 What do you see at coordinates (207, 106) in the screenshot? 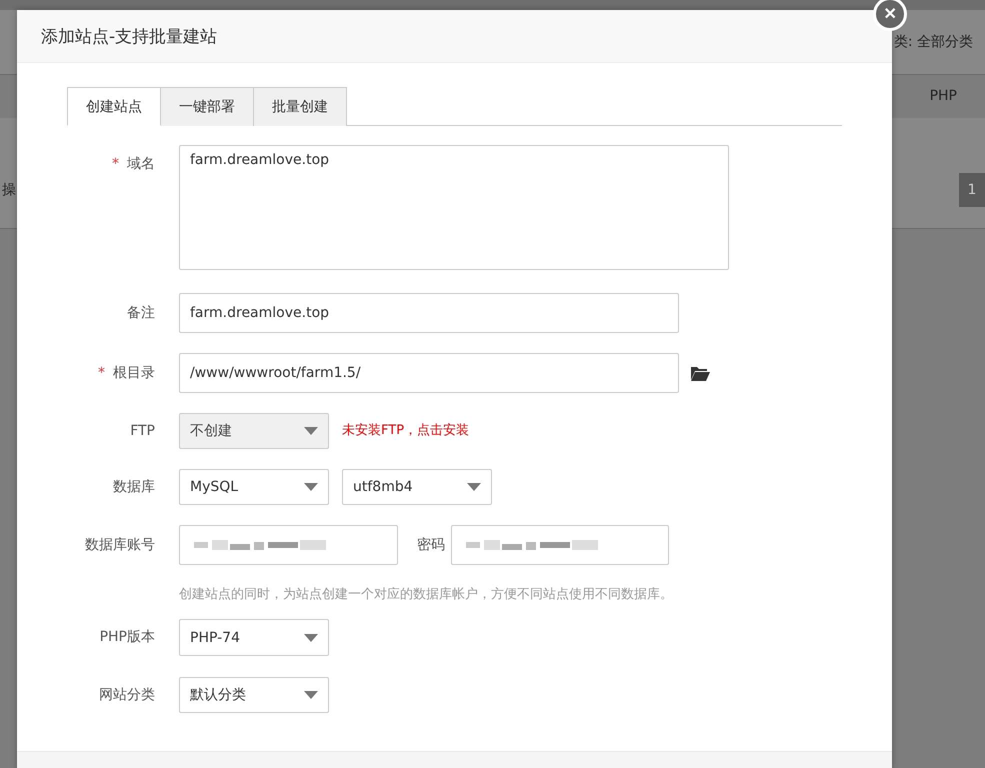
I see `tab: 一键部署` at bounding box center [207, 106].